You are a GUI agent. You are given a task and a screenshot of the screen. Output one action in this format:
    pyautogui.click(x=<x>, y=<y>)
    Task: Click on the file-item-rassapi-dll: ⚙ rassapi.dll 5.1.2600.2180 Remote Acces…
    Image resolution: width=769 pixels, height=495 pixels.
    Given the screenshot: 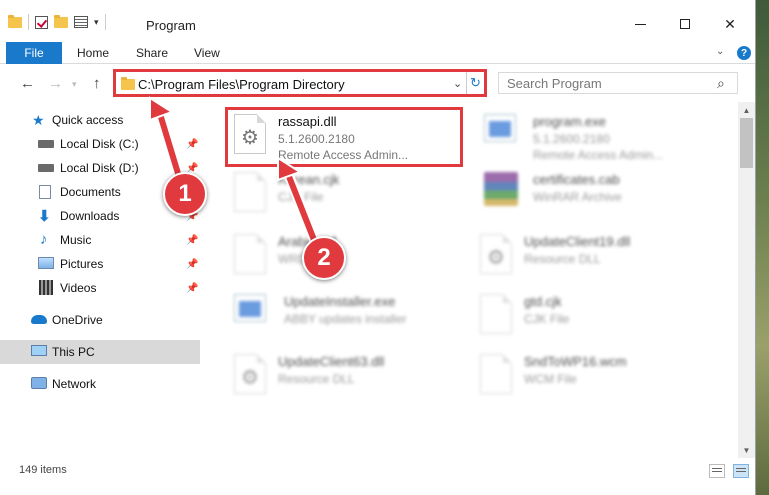 What is the action you would take?
    pyautogui.click(x=344, y=137)
    